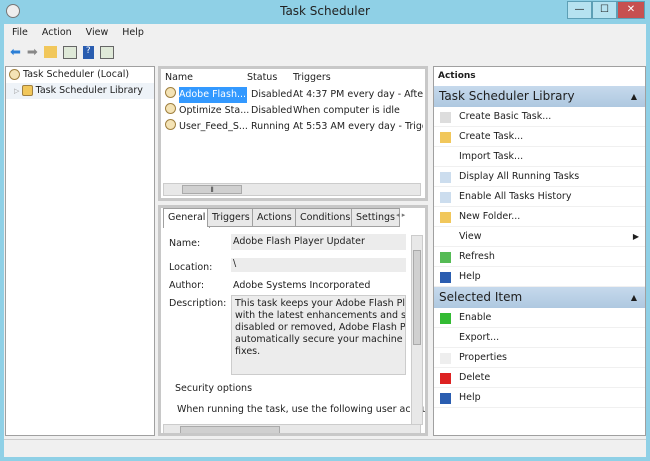  Describe the element at coordinates (312, 78) in the screenshot. I see `column-triggers: Triggers` at that location.